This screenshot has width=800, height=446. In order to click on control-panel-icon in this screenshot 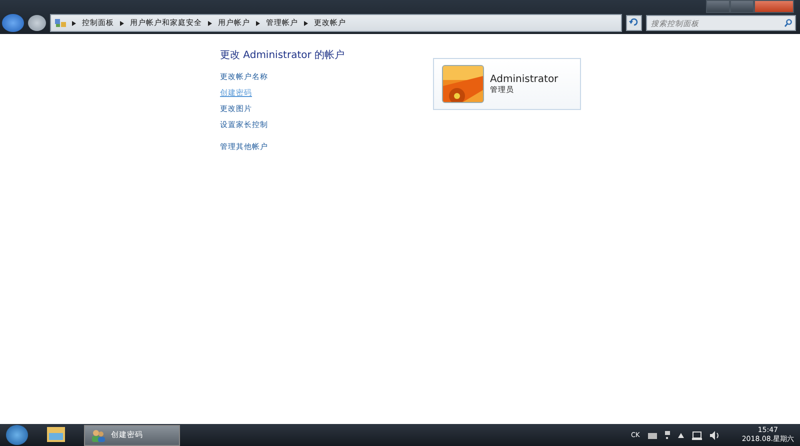, I will do `click(60, 23)`.